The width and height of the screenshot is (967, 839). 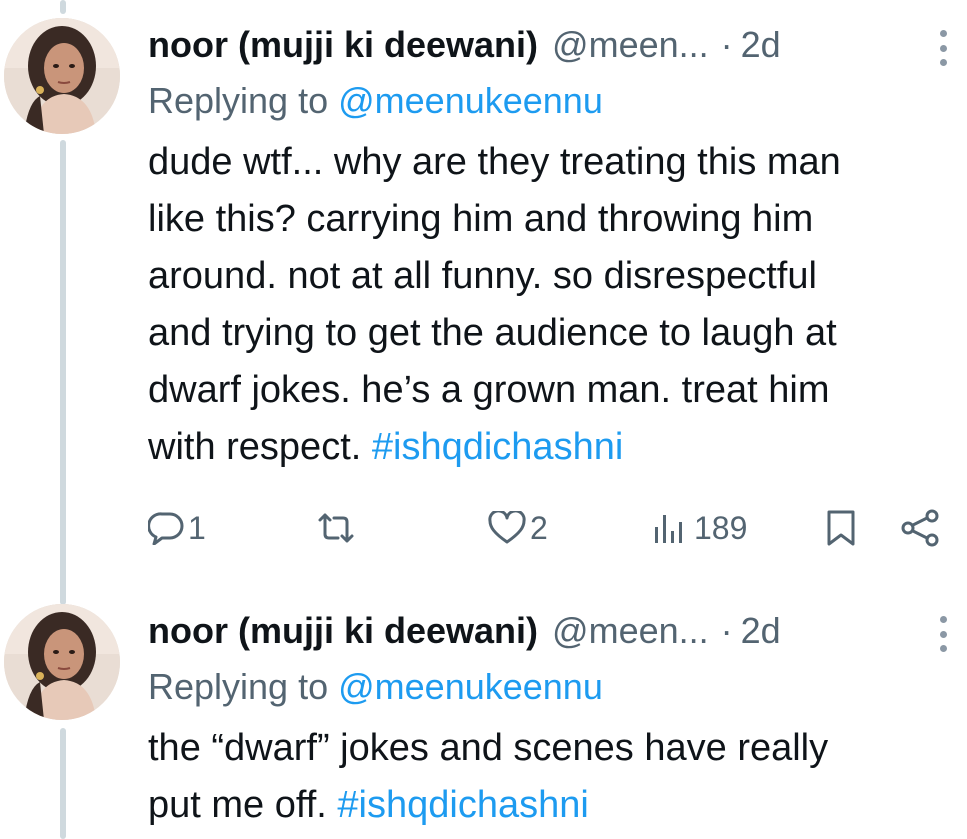 I want to click on tweet-text-line: like this? carrying him and throwing him, so click(x=481, y=219).